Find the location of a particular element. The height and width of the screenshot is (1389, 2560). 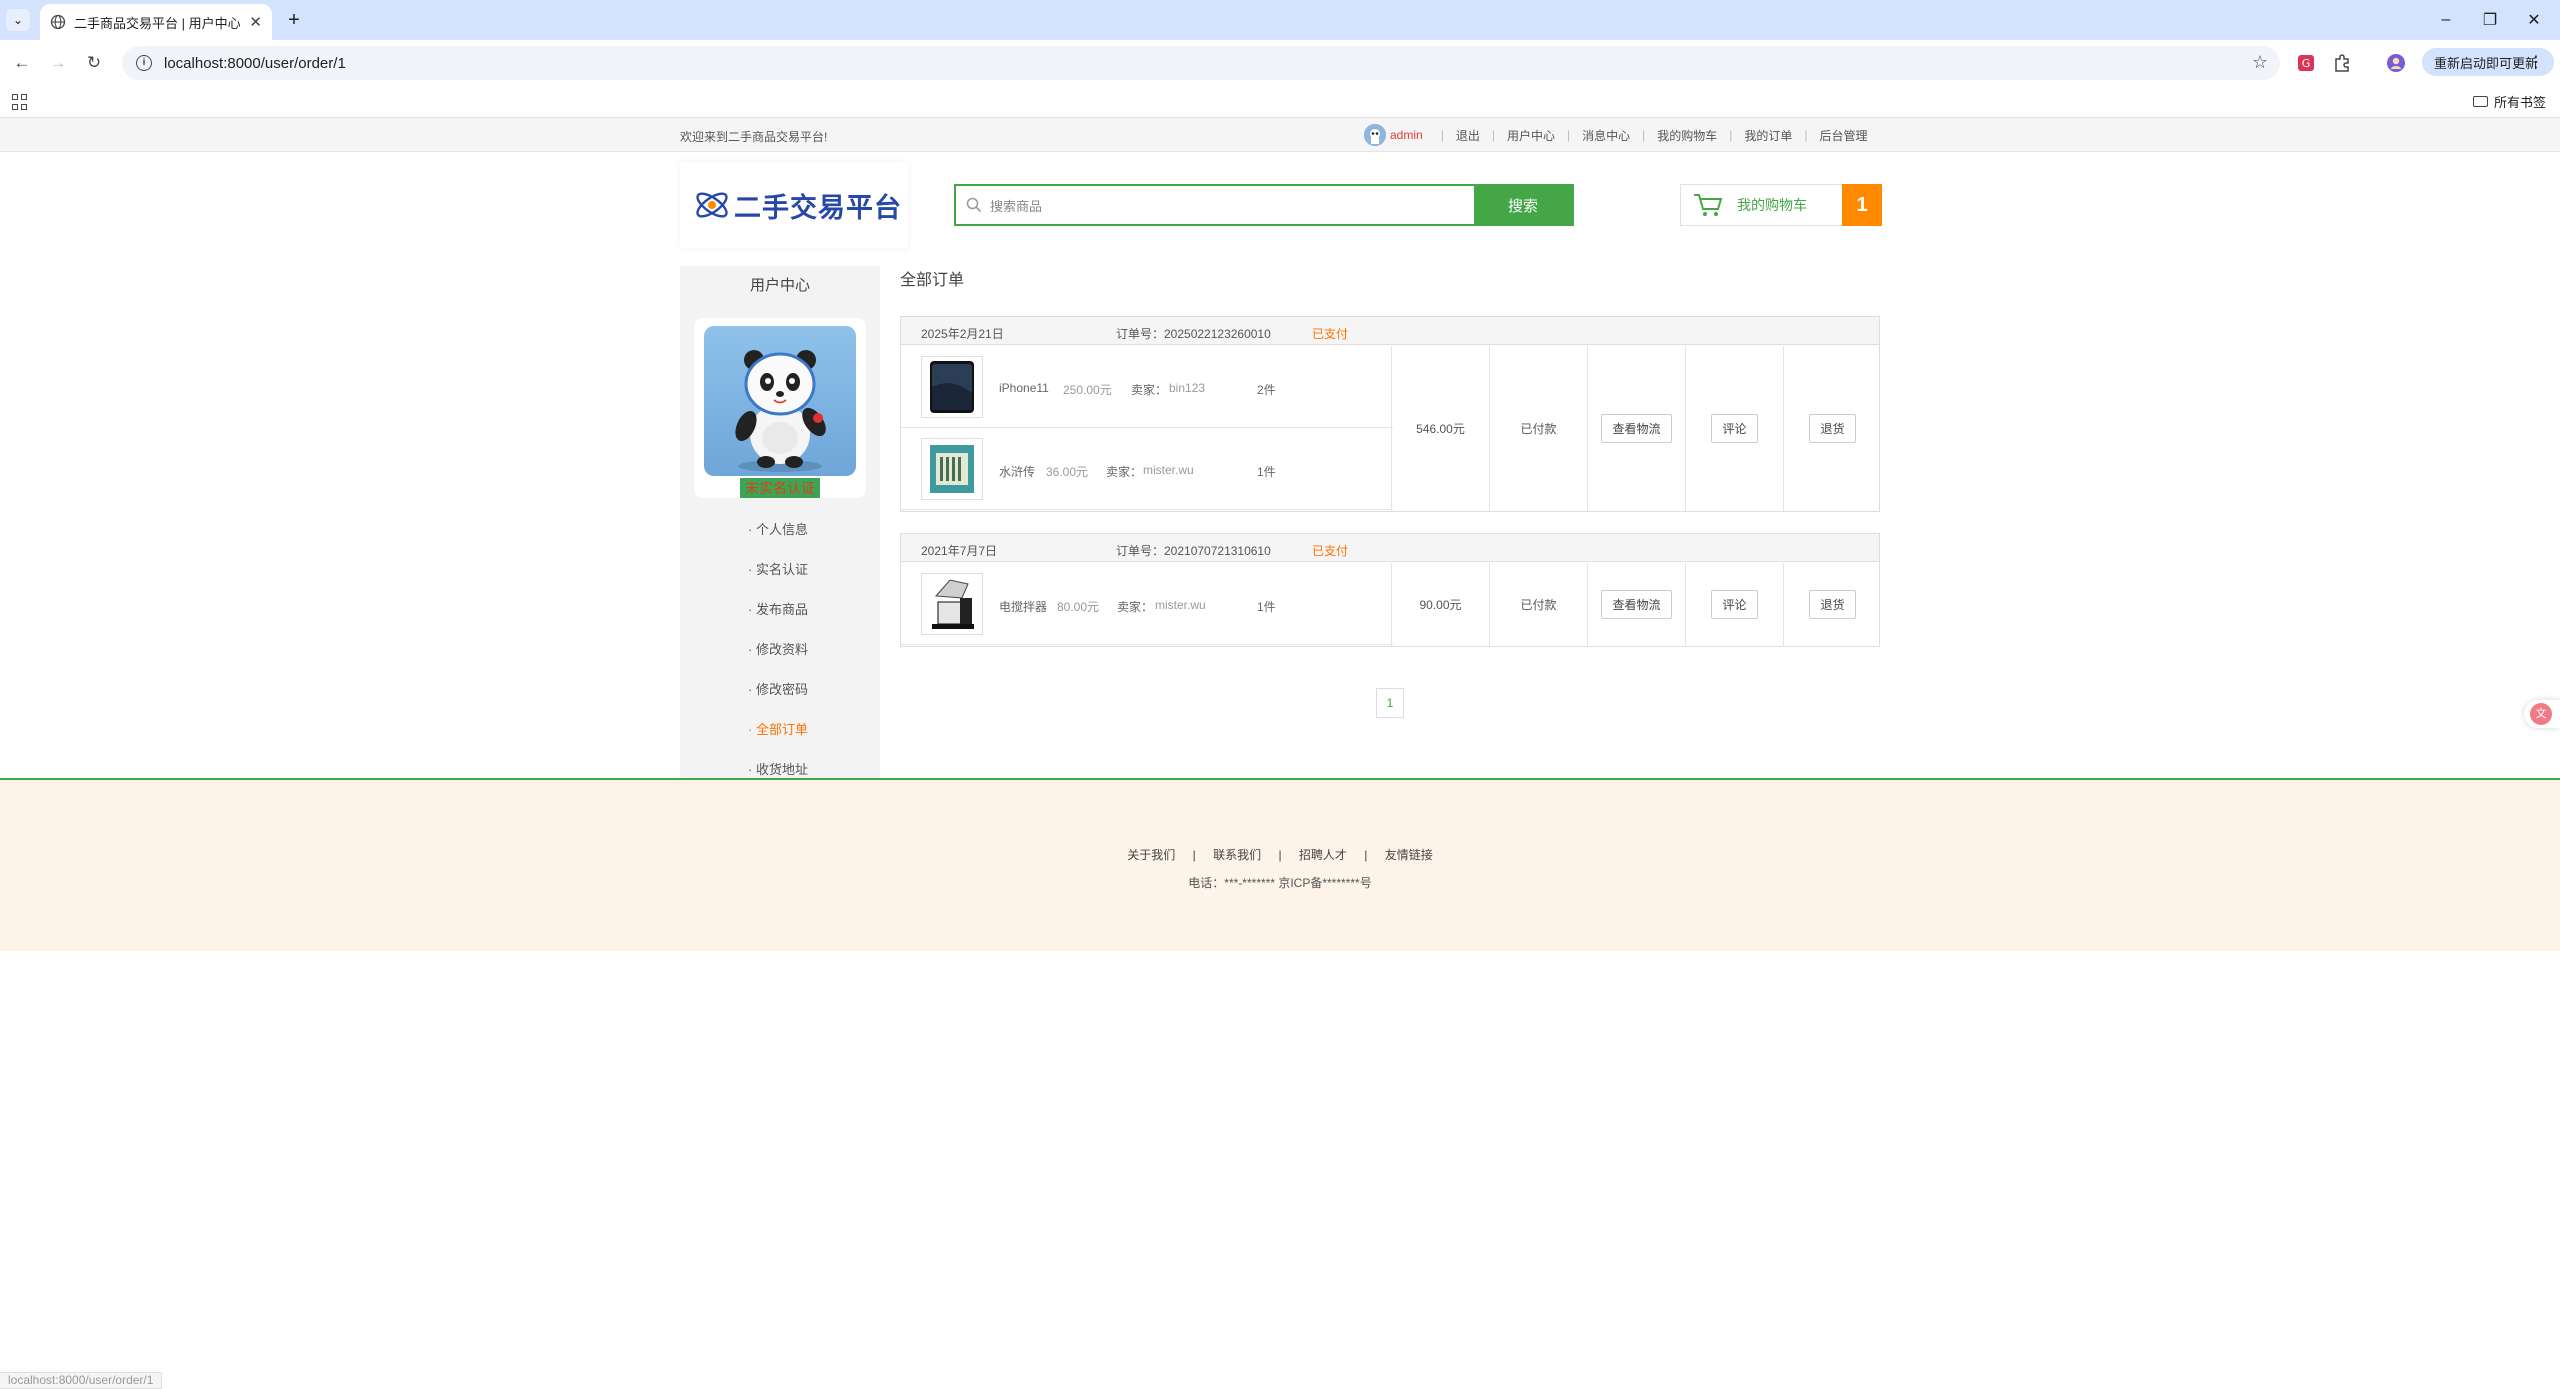

username-link: admin is located at coordinates (1406, 135).